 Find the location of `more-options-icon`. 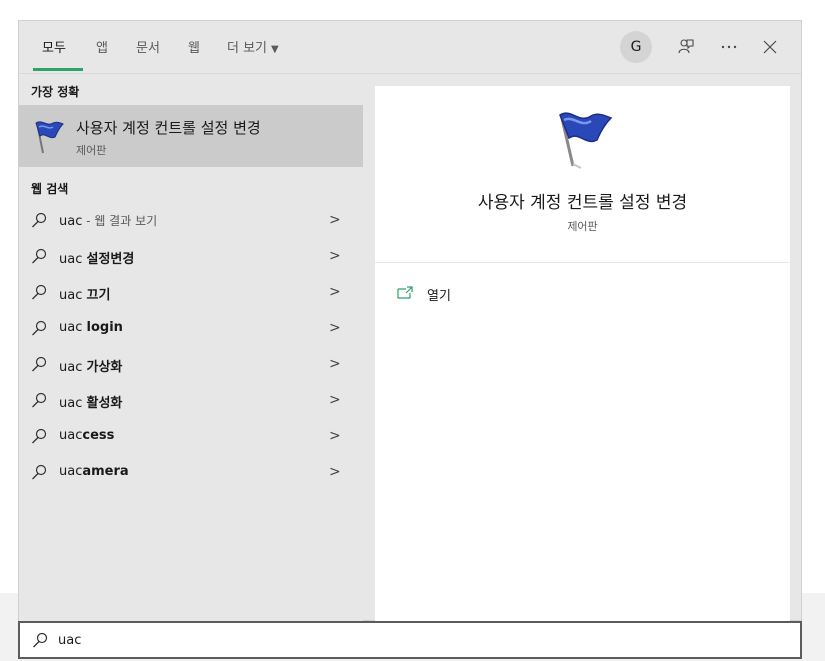

more-options-icon is located at coordinates (729, 47).